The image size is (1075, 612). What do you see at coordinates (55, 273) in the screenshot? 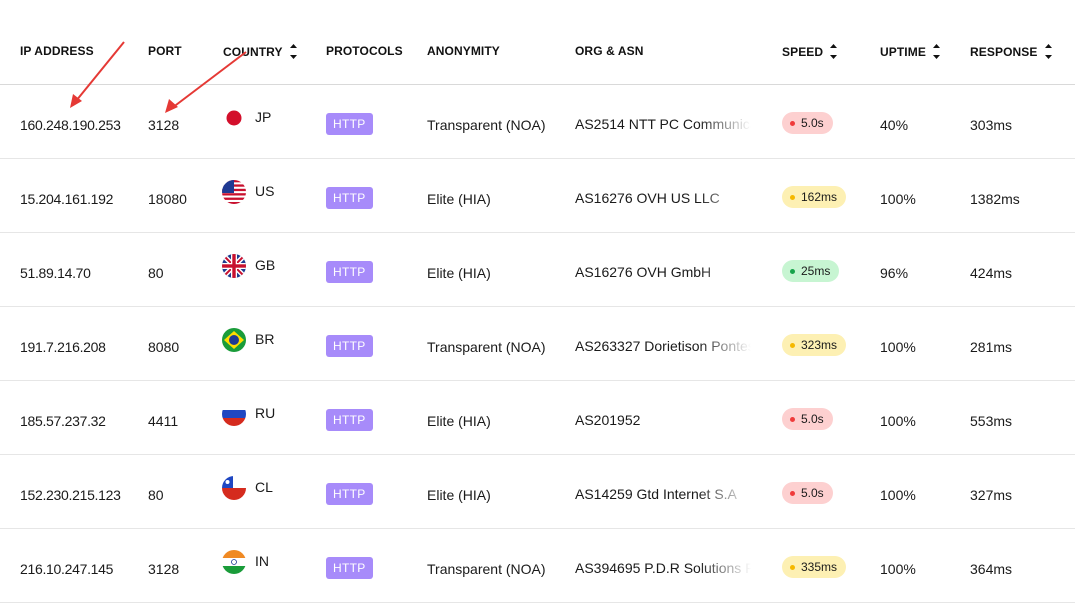
I see `ip-address: 51.89.14.70` at bounding box center [55, 273].